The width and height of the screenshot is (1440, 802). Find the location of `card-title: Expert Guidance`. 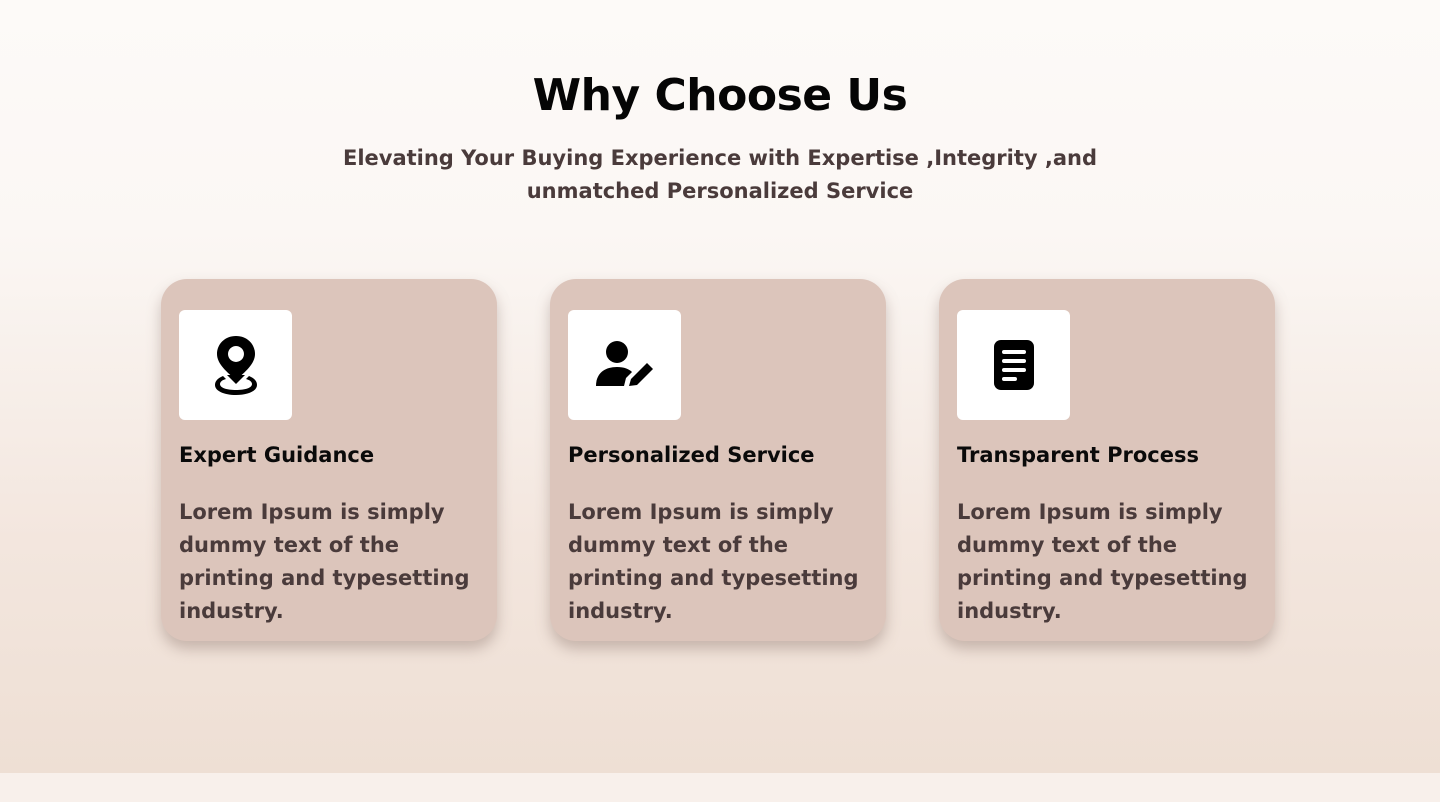

card-title: Expert Guidance is located at coordinates (277, 455).